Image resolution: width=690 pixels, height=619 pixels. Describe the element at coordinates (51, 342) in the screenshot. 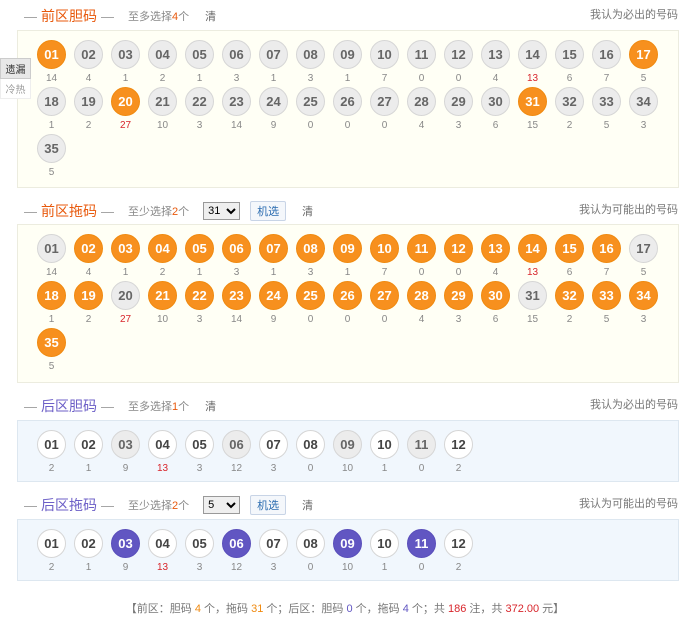

I see `front-tuo-ball-35: 35` at that location.